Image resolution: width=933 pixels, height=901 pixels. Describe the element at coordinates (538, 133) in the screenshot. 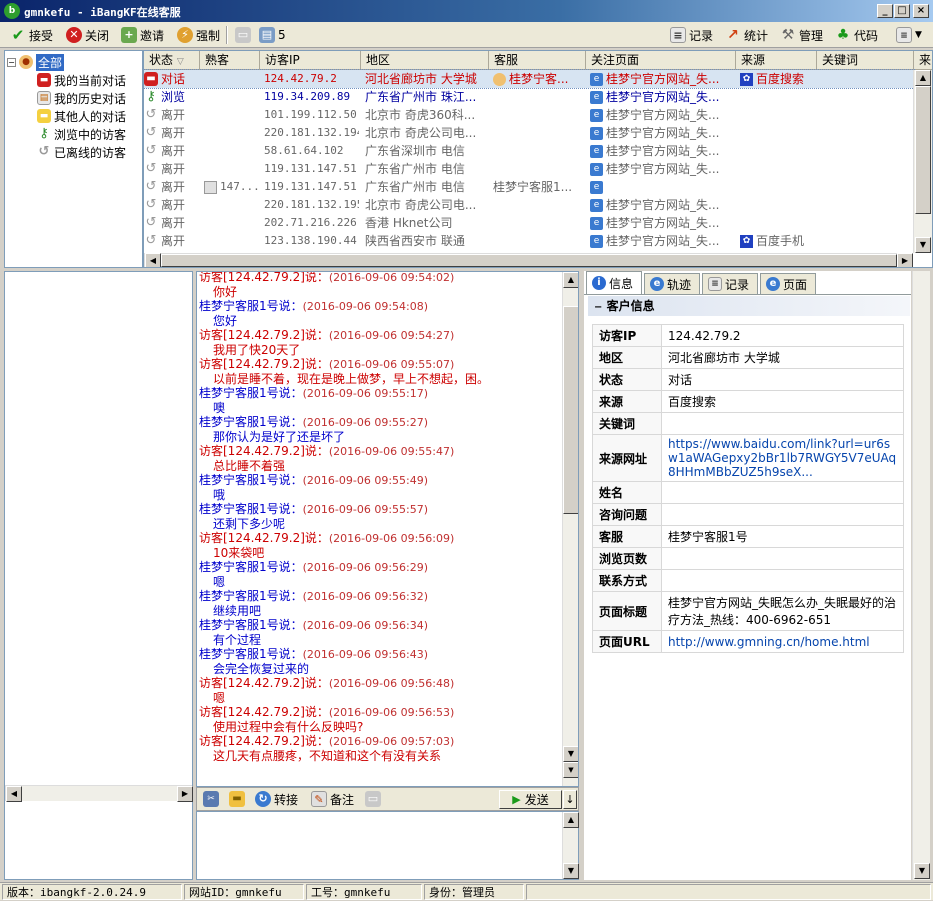

I see `cell-agent` at that location.